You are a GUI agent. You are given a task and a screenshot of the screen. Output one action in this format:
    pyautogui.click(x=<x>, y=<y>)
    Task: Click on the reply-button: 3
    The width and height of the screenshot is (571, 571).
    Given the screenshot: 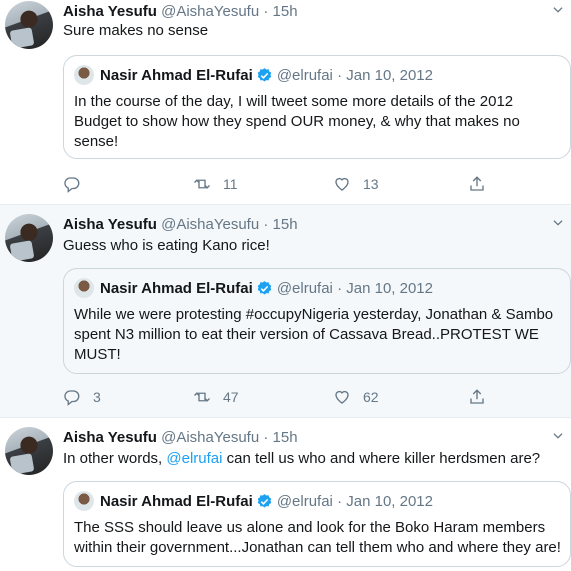 What is the action you would take?
    pyautogui.click(x=82, y=397)
    